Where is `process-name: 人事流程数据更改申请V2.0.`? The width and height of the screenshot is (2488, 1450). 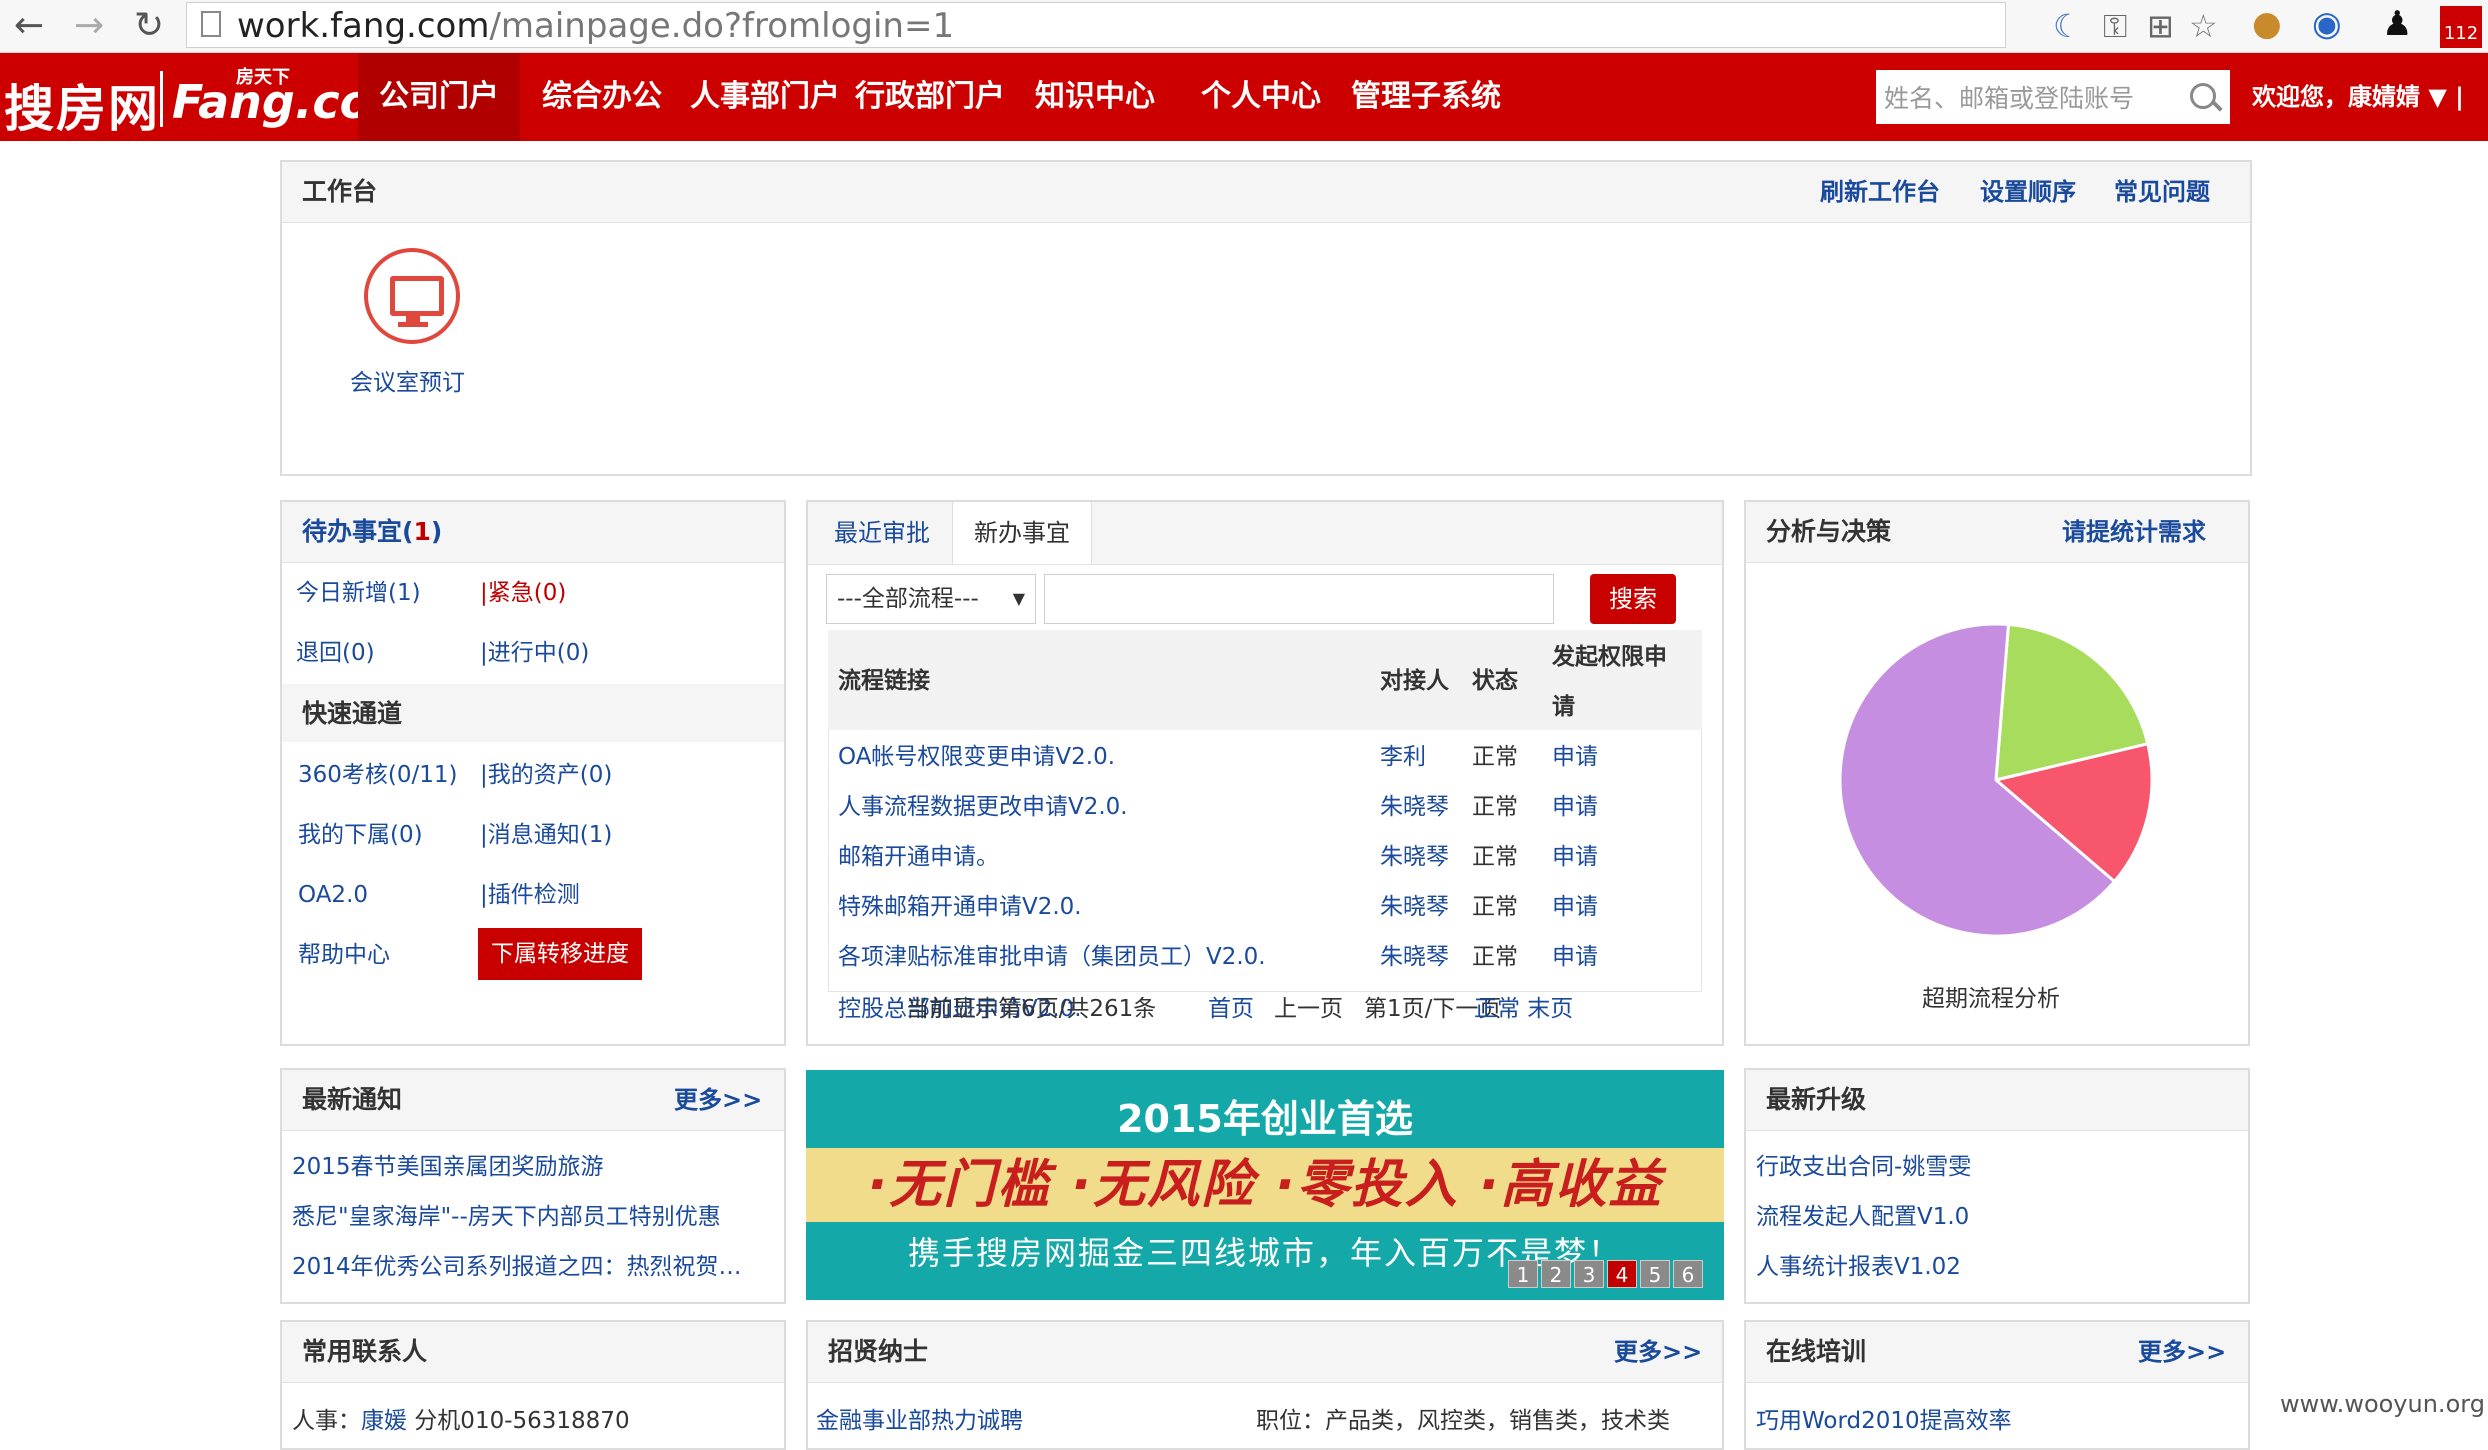 process-name: 人事流程数据更改申请V2.0. is located at coordinates (983, 807).